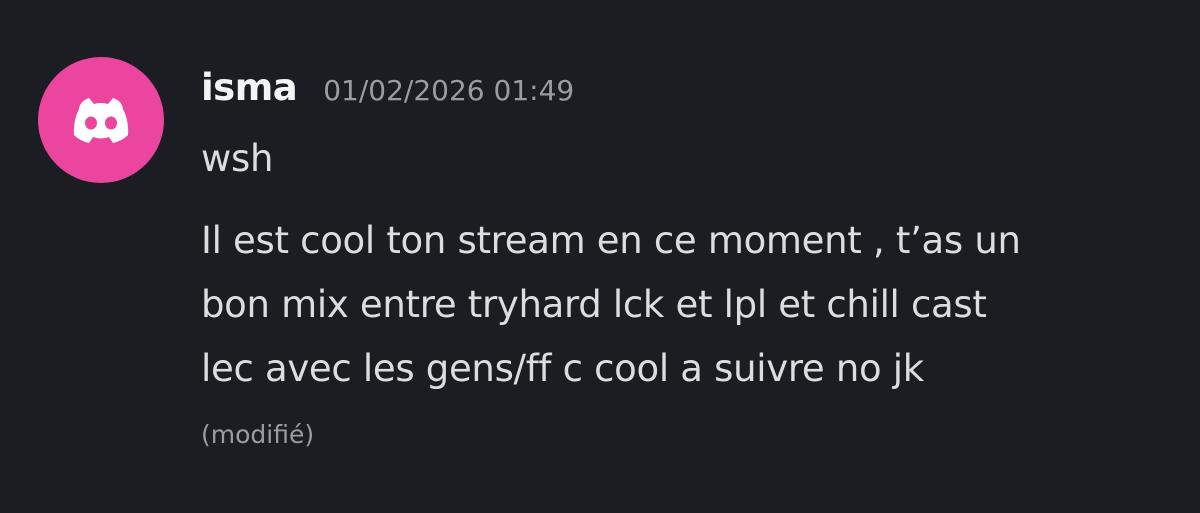 Image resolution: width=1200 pixels, height=513 pixels. I want to click on message-line: wsh, so click(237, 158).